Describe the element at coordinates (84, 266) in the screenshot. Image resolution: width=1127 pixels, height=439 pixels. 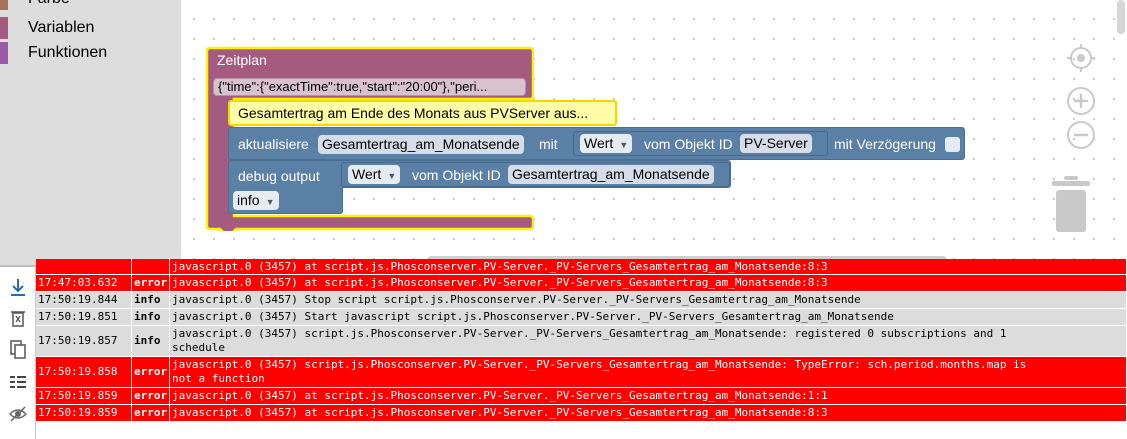
I see `log-timestamp` at that location.